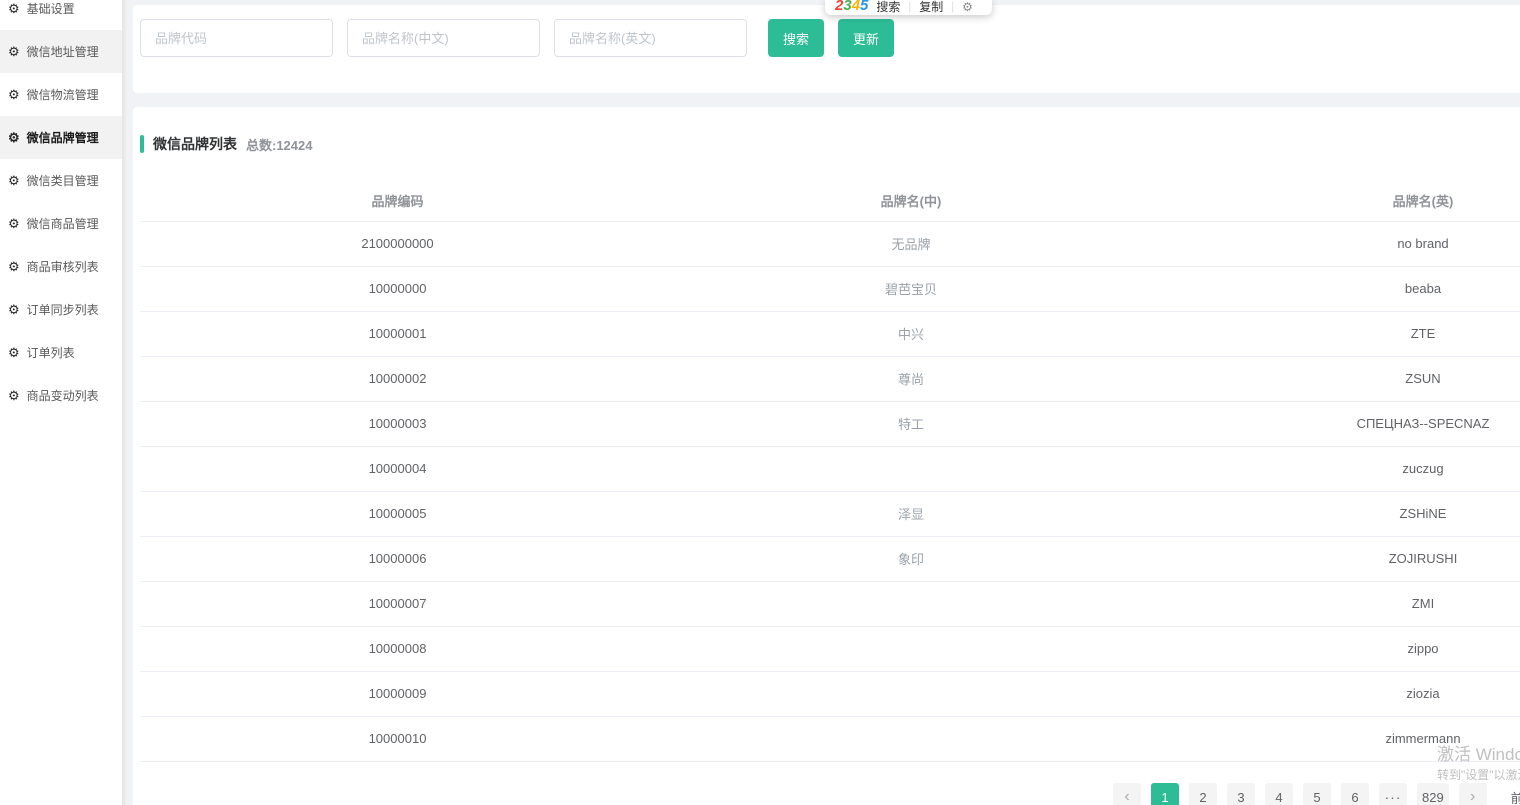 This screenshot has width=1520, height=805. What do you see at coordinates (967, 7) in the screenshot?
I see `popup-settings-gear-icon: ⚙` at bounding box center [967, 7].